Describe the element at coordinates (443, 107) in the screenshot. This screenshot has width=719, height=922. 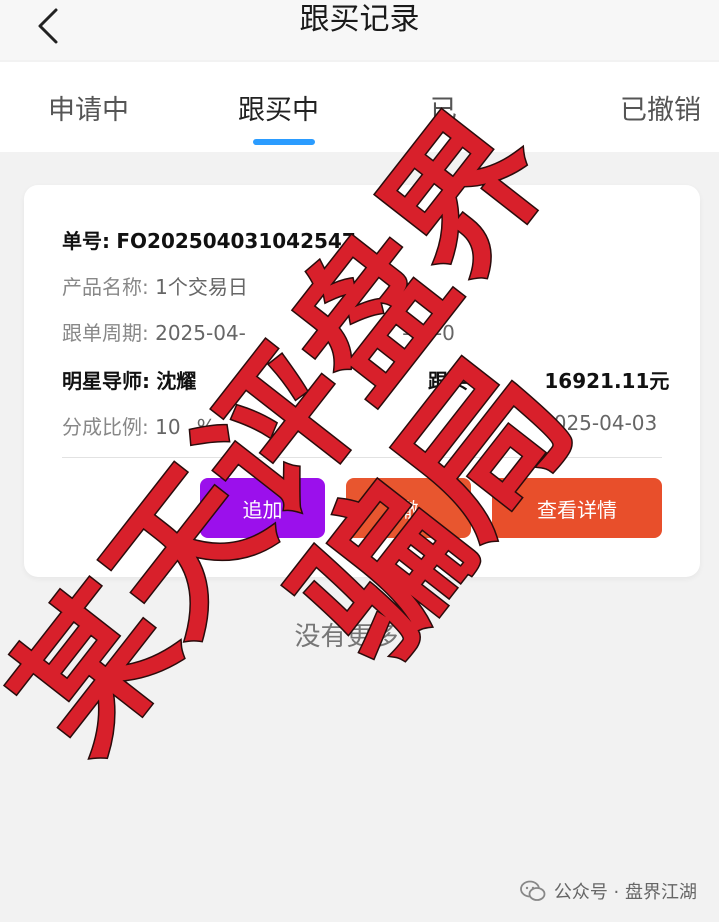
I see `tab-completed: 已` at that location.